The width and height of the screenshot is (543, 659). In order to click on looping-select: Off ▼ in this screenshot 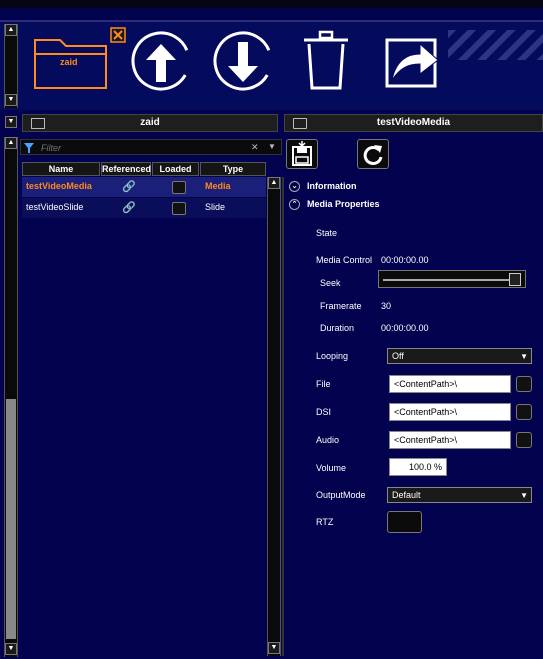, I will do `click(459, 356)`.